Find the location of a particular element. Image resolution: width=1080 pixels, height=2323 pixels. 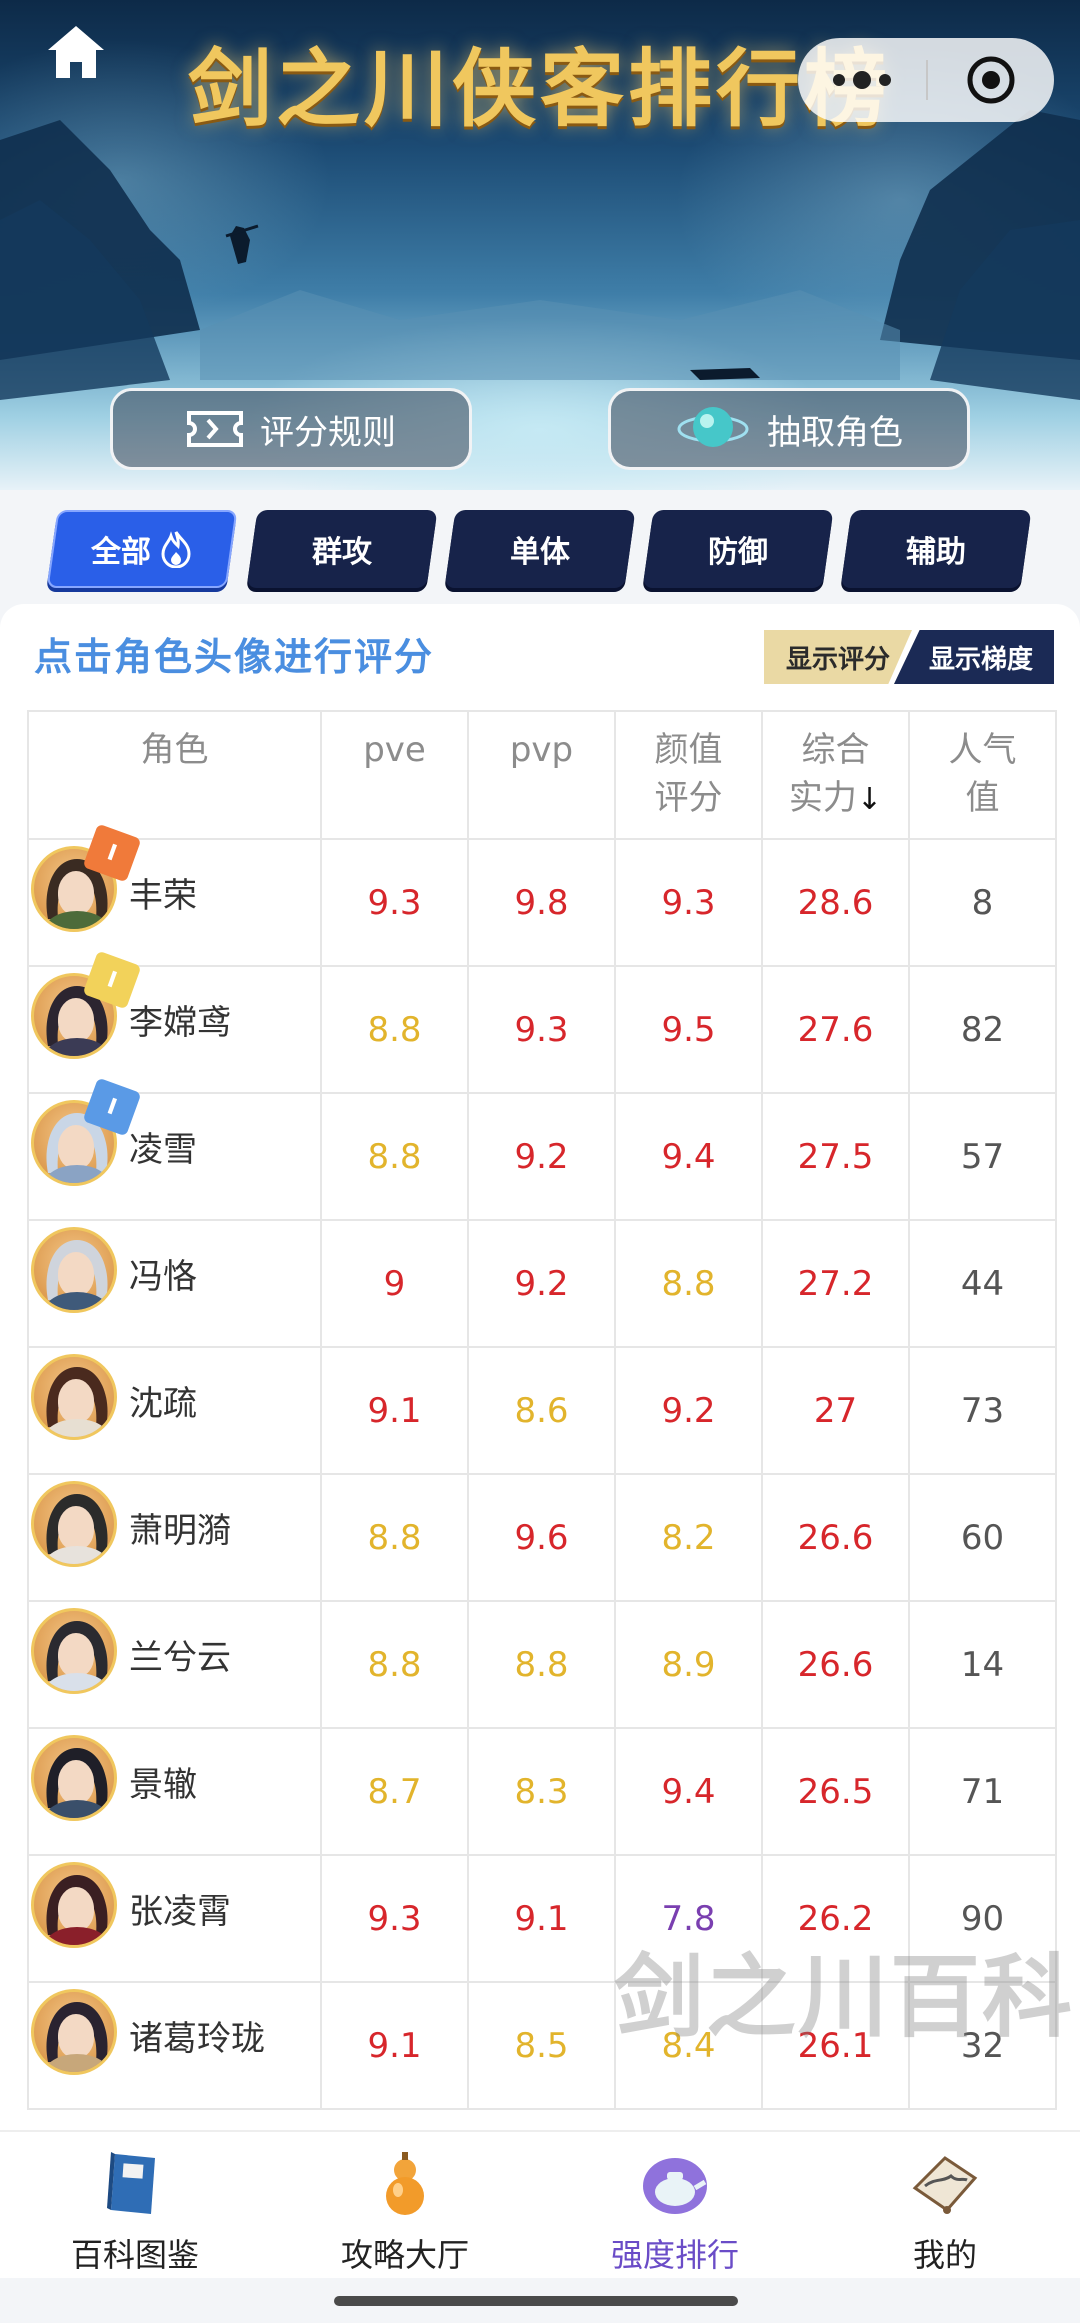

table-row: I 凌雪 8.8 9.2 9.4 27.5 57 is located at coordinates (542, 1149).